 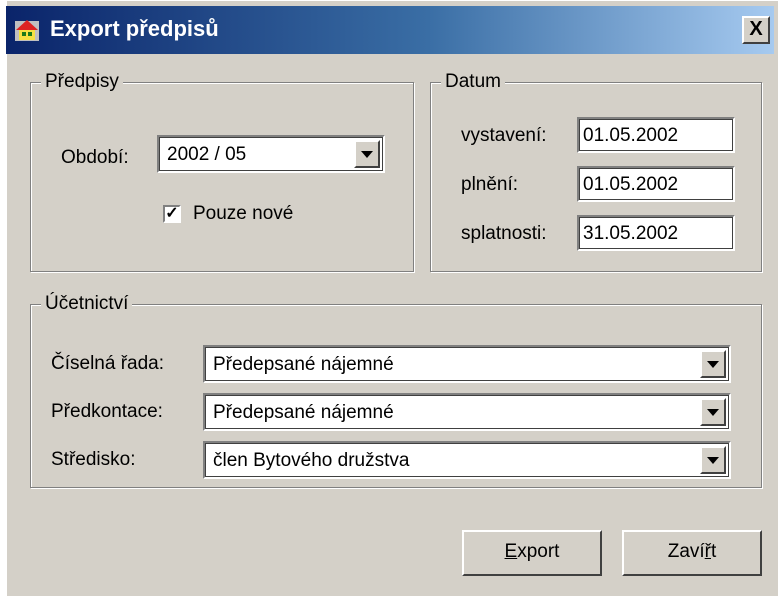 I want to click on close-dialog-button: Zavířt, so click(x=692, y=553).